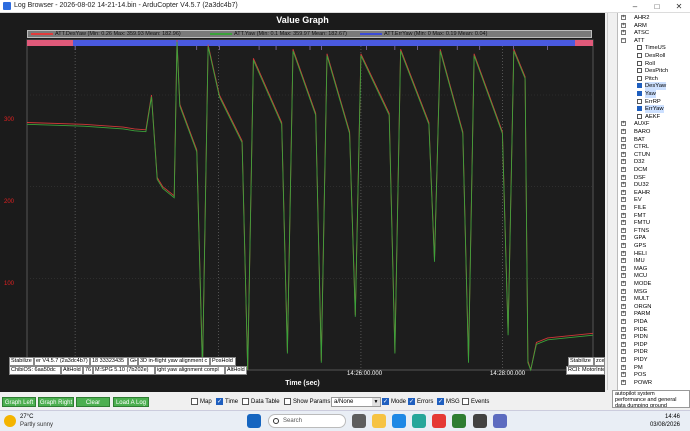 Image resolution: width=690 pixels, height=431 pixels. Describe the element at coordinates (254, 421) in the screenshot. I see `start-icon` at that location.